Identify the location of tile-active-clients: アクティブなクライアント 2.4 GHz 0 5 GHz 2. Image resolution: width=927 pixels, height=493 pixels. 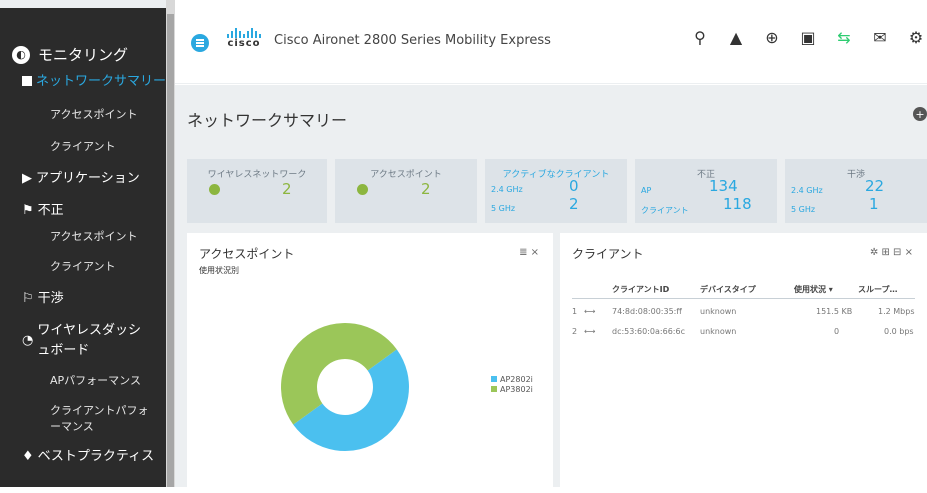
(556, 191).